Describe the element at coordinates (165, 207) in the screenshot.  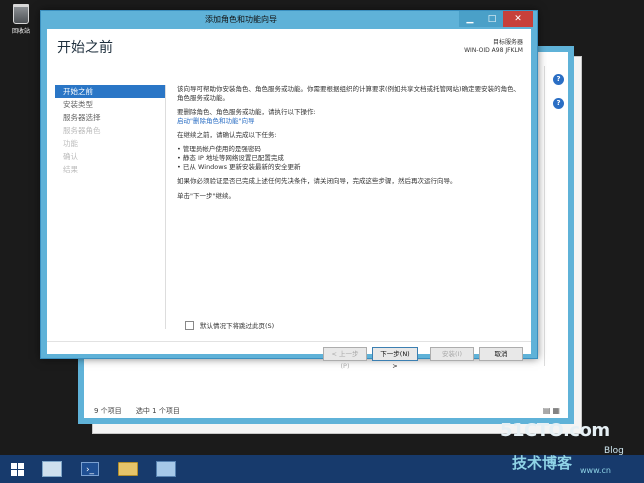
I see `nav-divider` at that location.